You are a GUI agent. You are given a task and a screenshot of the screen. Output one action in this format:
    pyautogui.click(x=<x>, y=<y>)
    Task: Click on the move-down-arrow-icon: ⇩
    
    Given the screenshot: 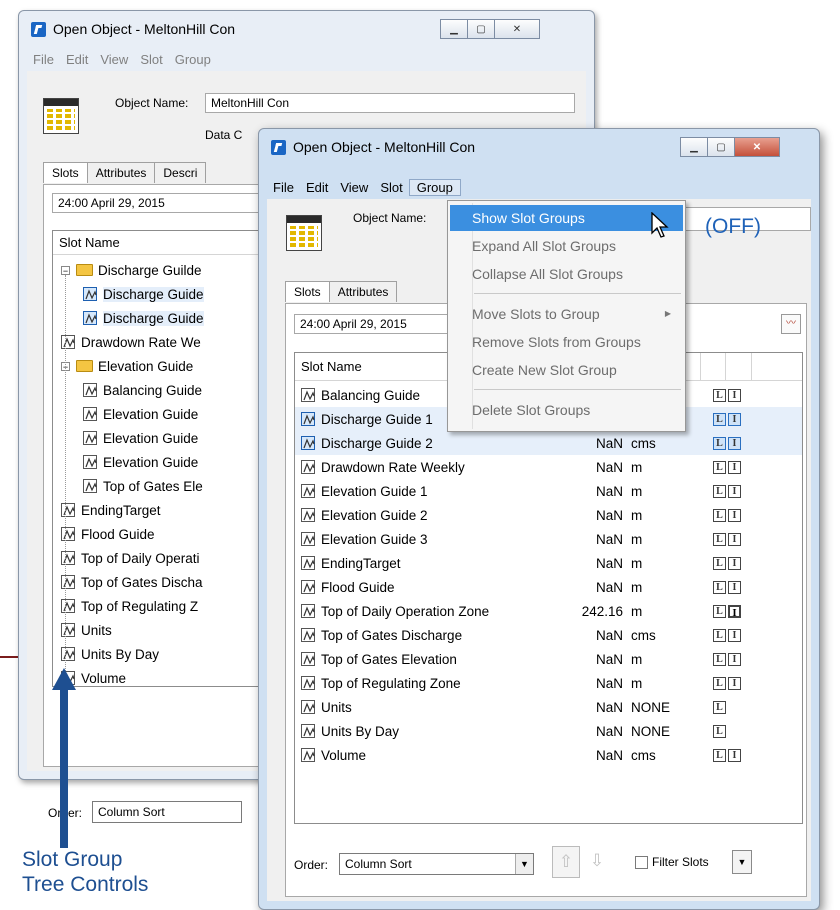 What is the action you would take?
    pyautogui.click(x=597, y=861)
    